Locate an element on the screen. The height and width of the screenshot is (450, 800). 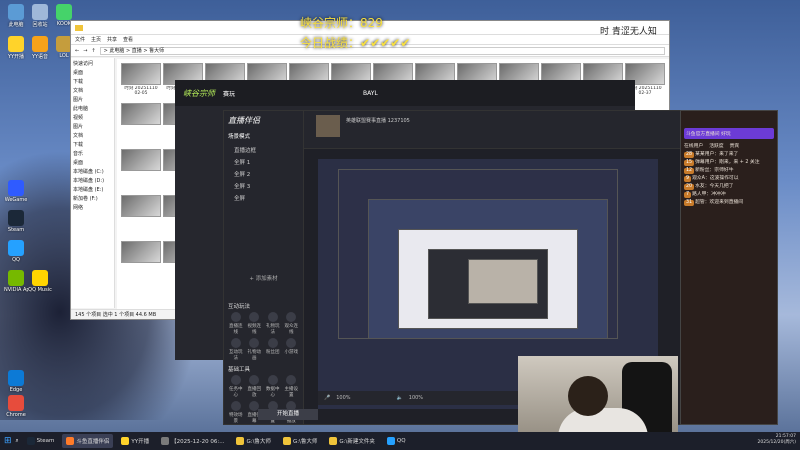
nav-item: 网络 is located at coordinates (92, 208).